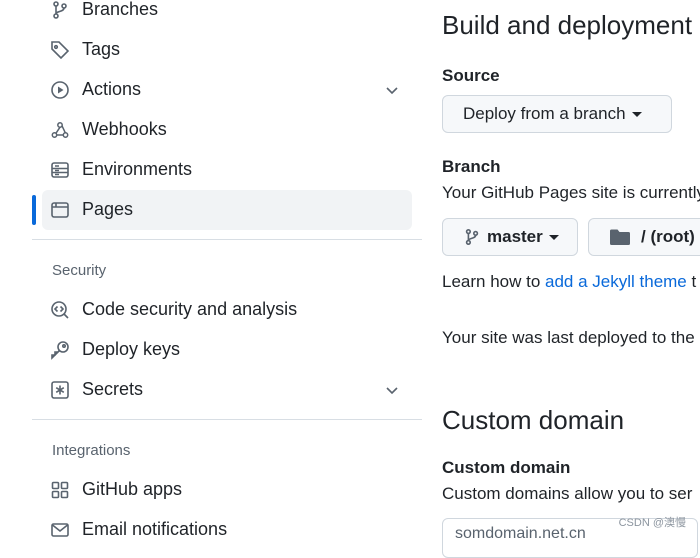 This screenshot has height=558, width=700. I want to click on sidebar-item-branches: Branches, so click(227, 15).